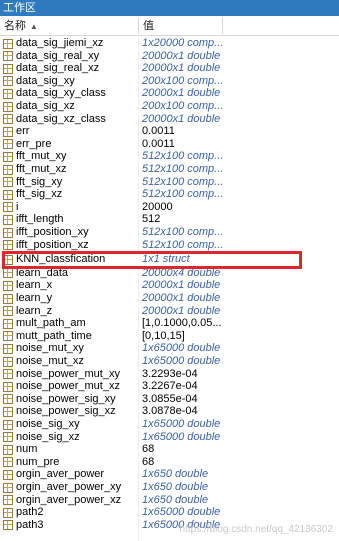  I want to click on variable-name: orgin_aver_power, so click(60, 474).